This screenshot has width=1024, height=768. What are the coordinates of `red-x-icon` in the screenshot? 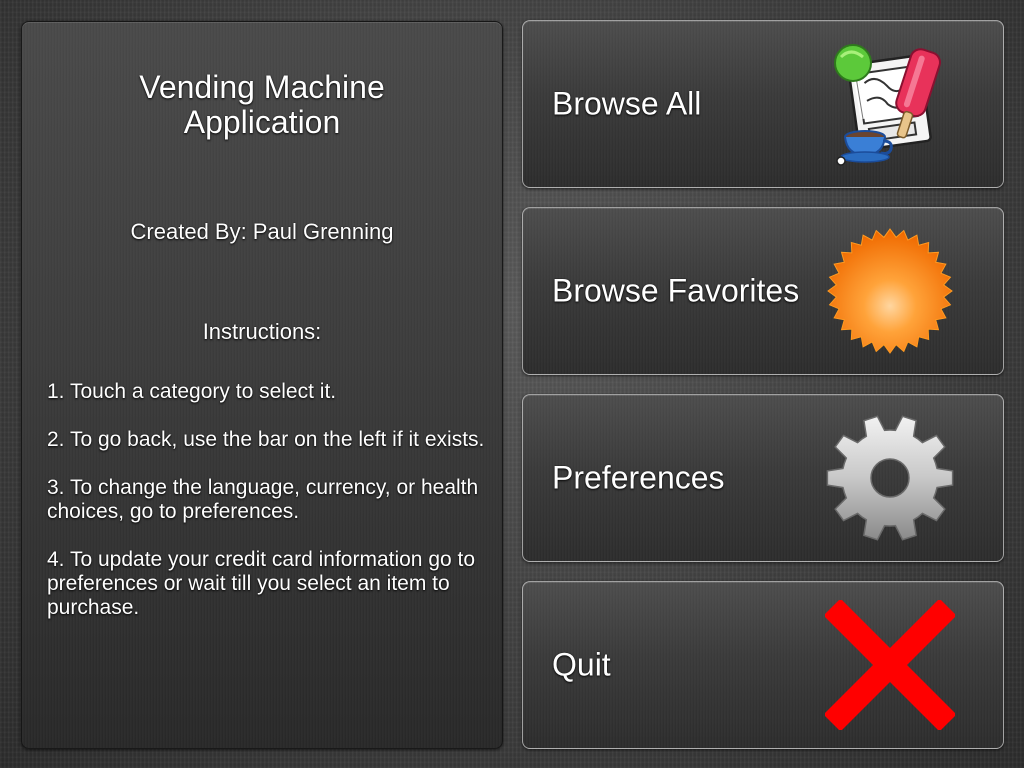 It's located at (890, 665).